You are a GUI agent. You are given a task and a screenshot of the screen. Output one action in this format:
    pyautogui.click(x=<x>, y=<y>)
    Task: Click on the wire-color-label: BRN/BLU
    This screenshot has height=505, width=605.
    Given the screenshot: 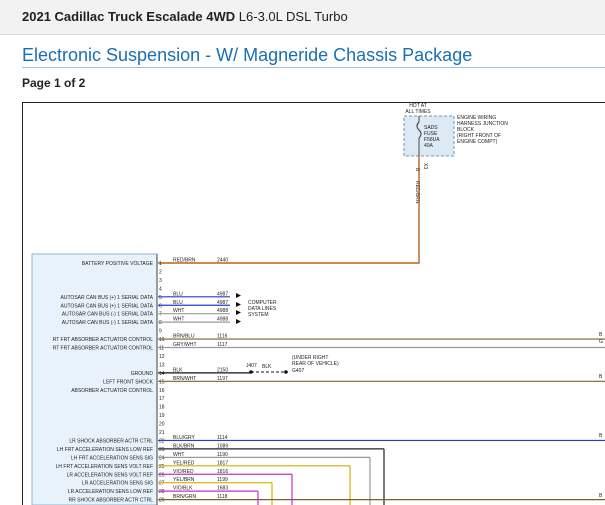 What is the action you would take?
    pyautogui.click(x=184, y=337)
    